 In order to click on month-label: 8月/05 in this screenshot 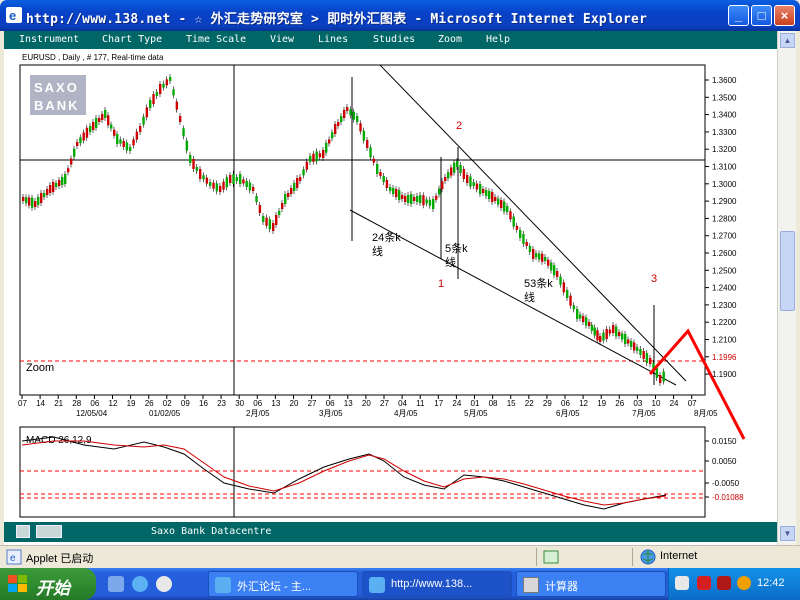, I will do `click(706, 413)`.